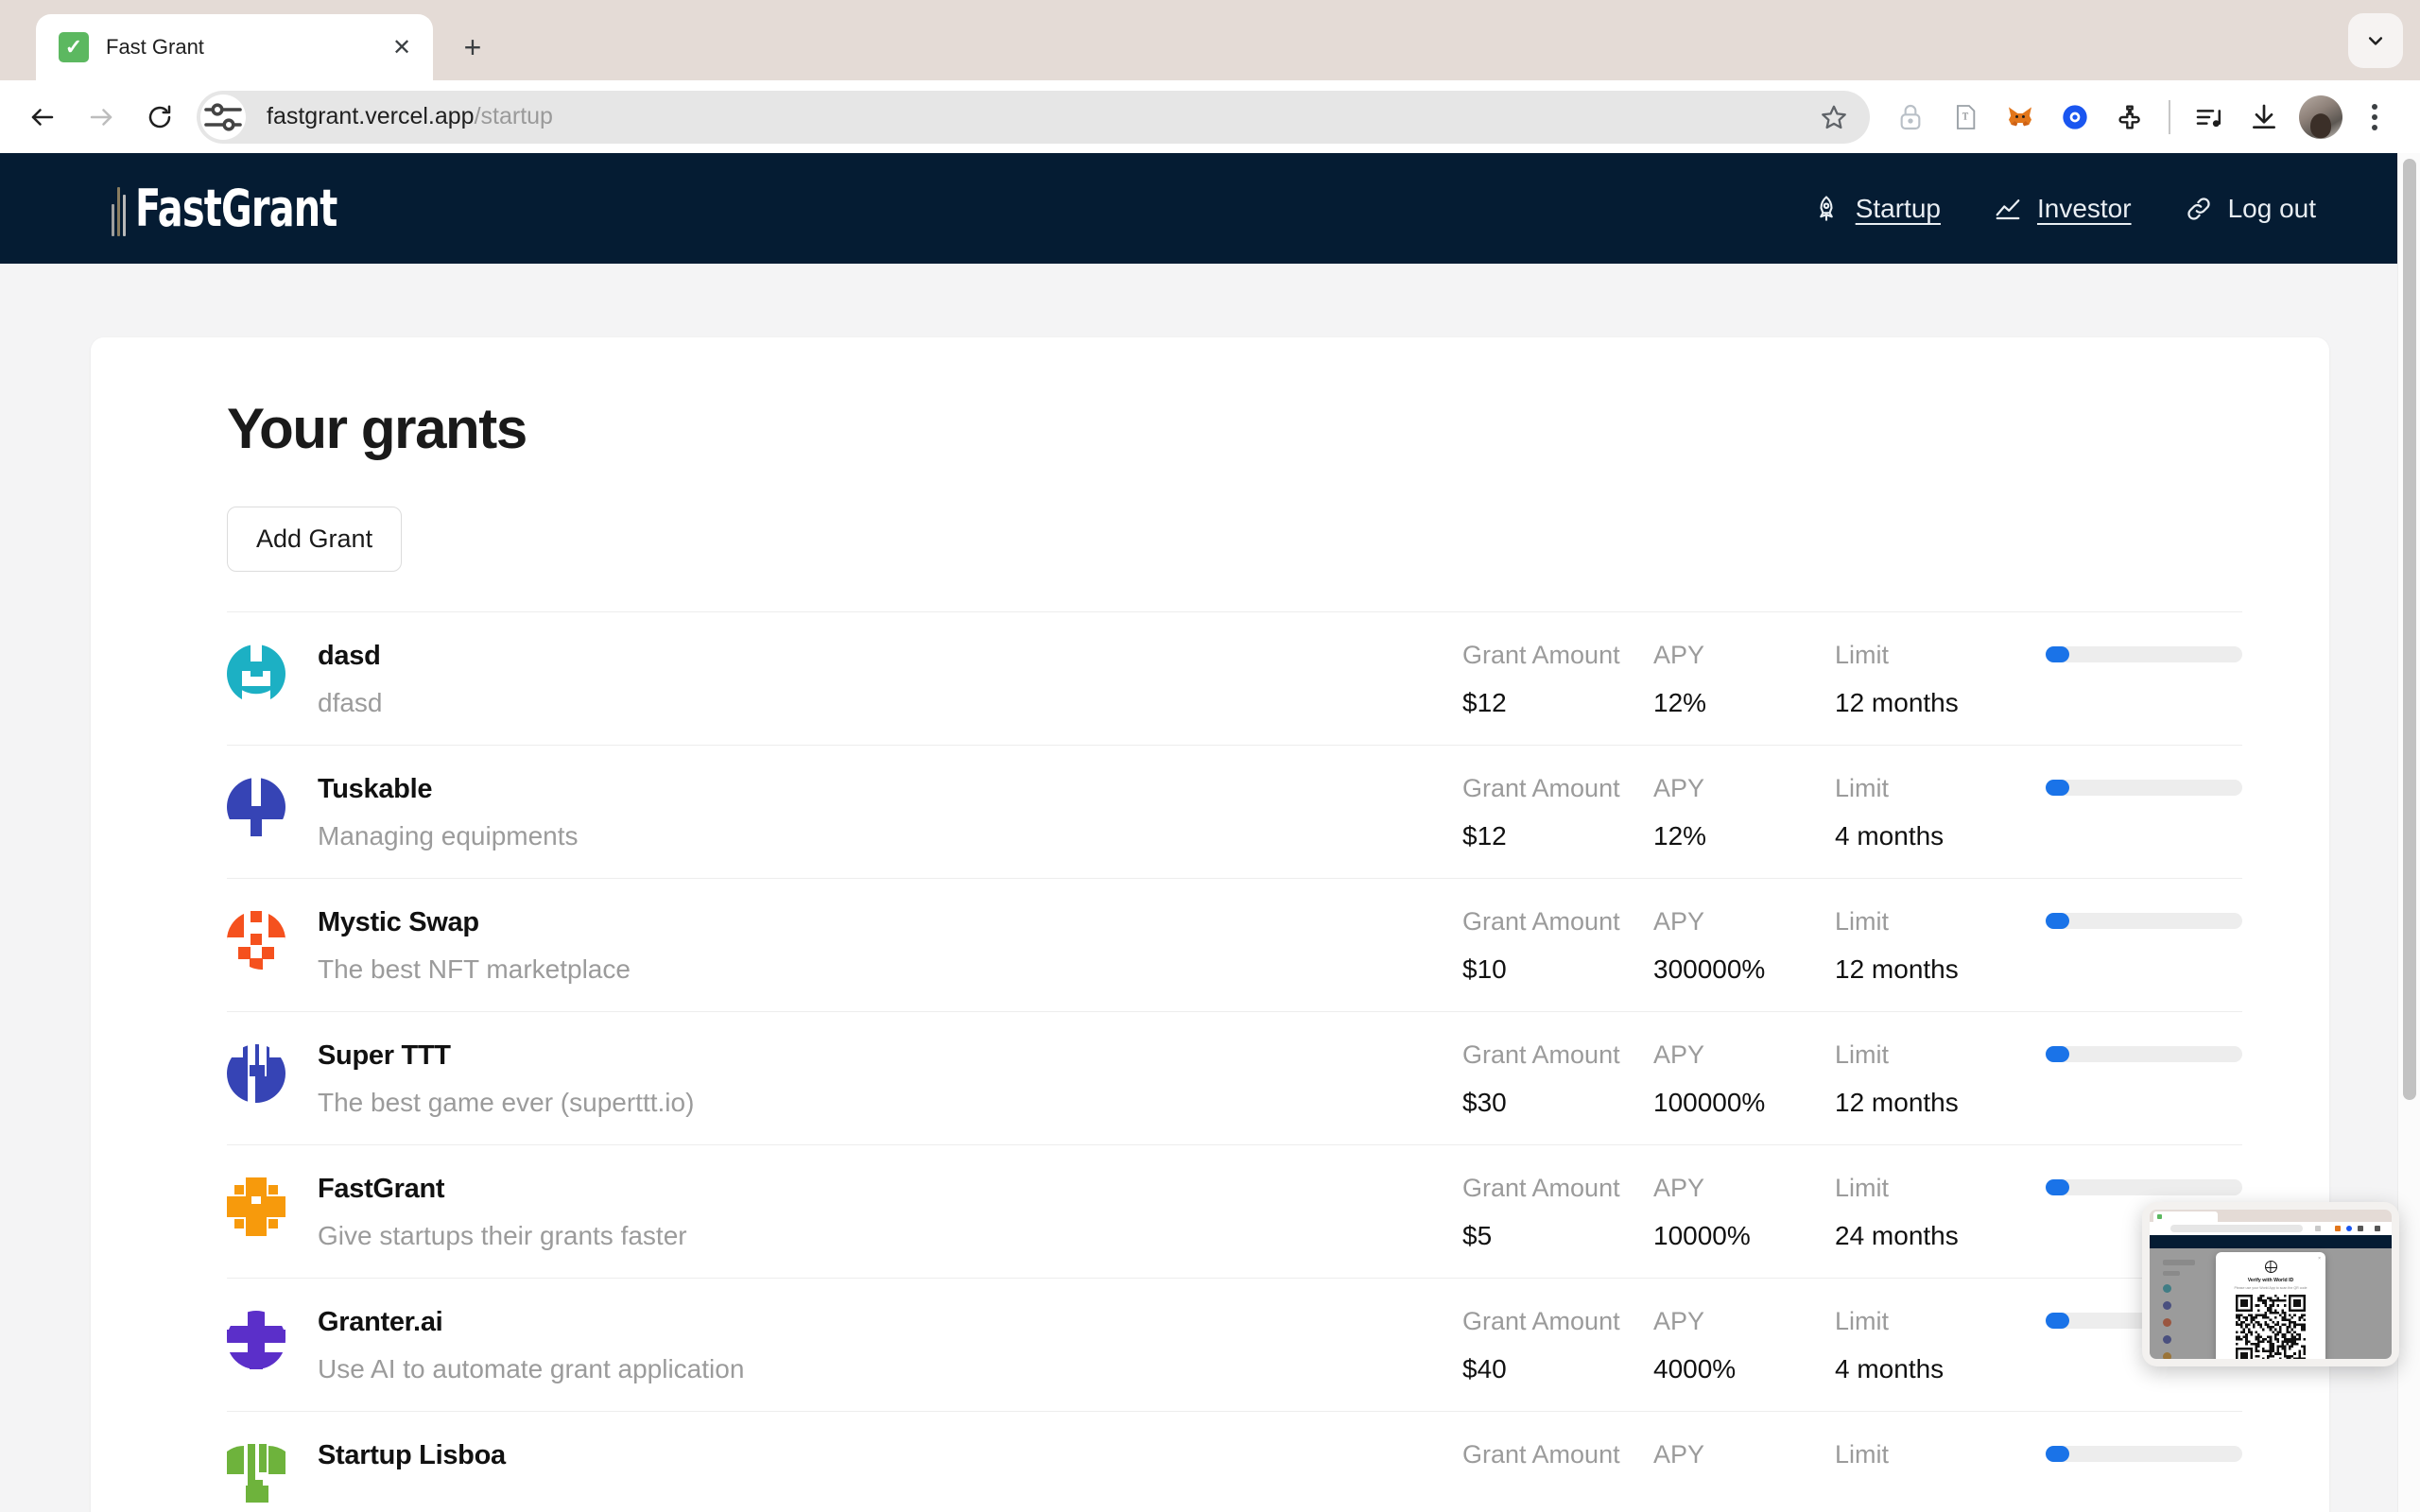 The width and height of the screenshot is (2420, 1512). I want to click on grant-metrics: Grant Amount $5 APY 10000% Limit 24 months, so click(1852, 1212).